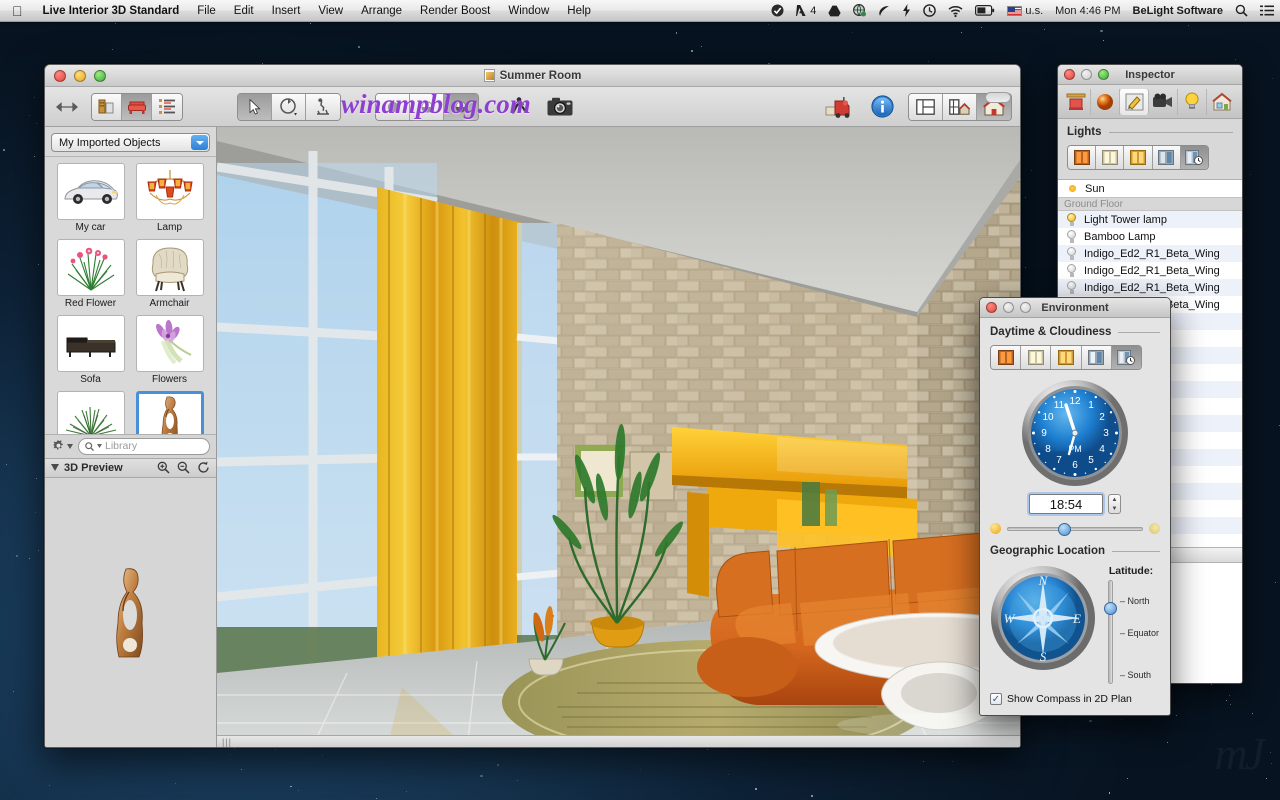  Describe the element at coordinates (1082, 157) in the screenshot. I see `light-preset-1-icon` at that location.